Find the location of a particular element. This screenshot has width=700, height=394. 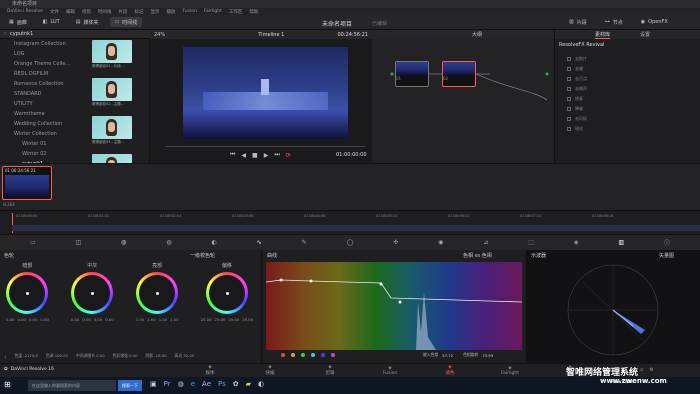

settings-icon: ⚙ is located at coordinates (651, 370).